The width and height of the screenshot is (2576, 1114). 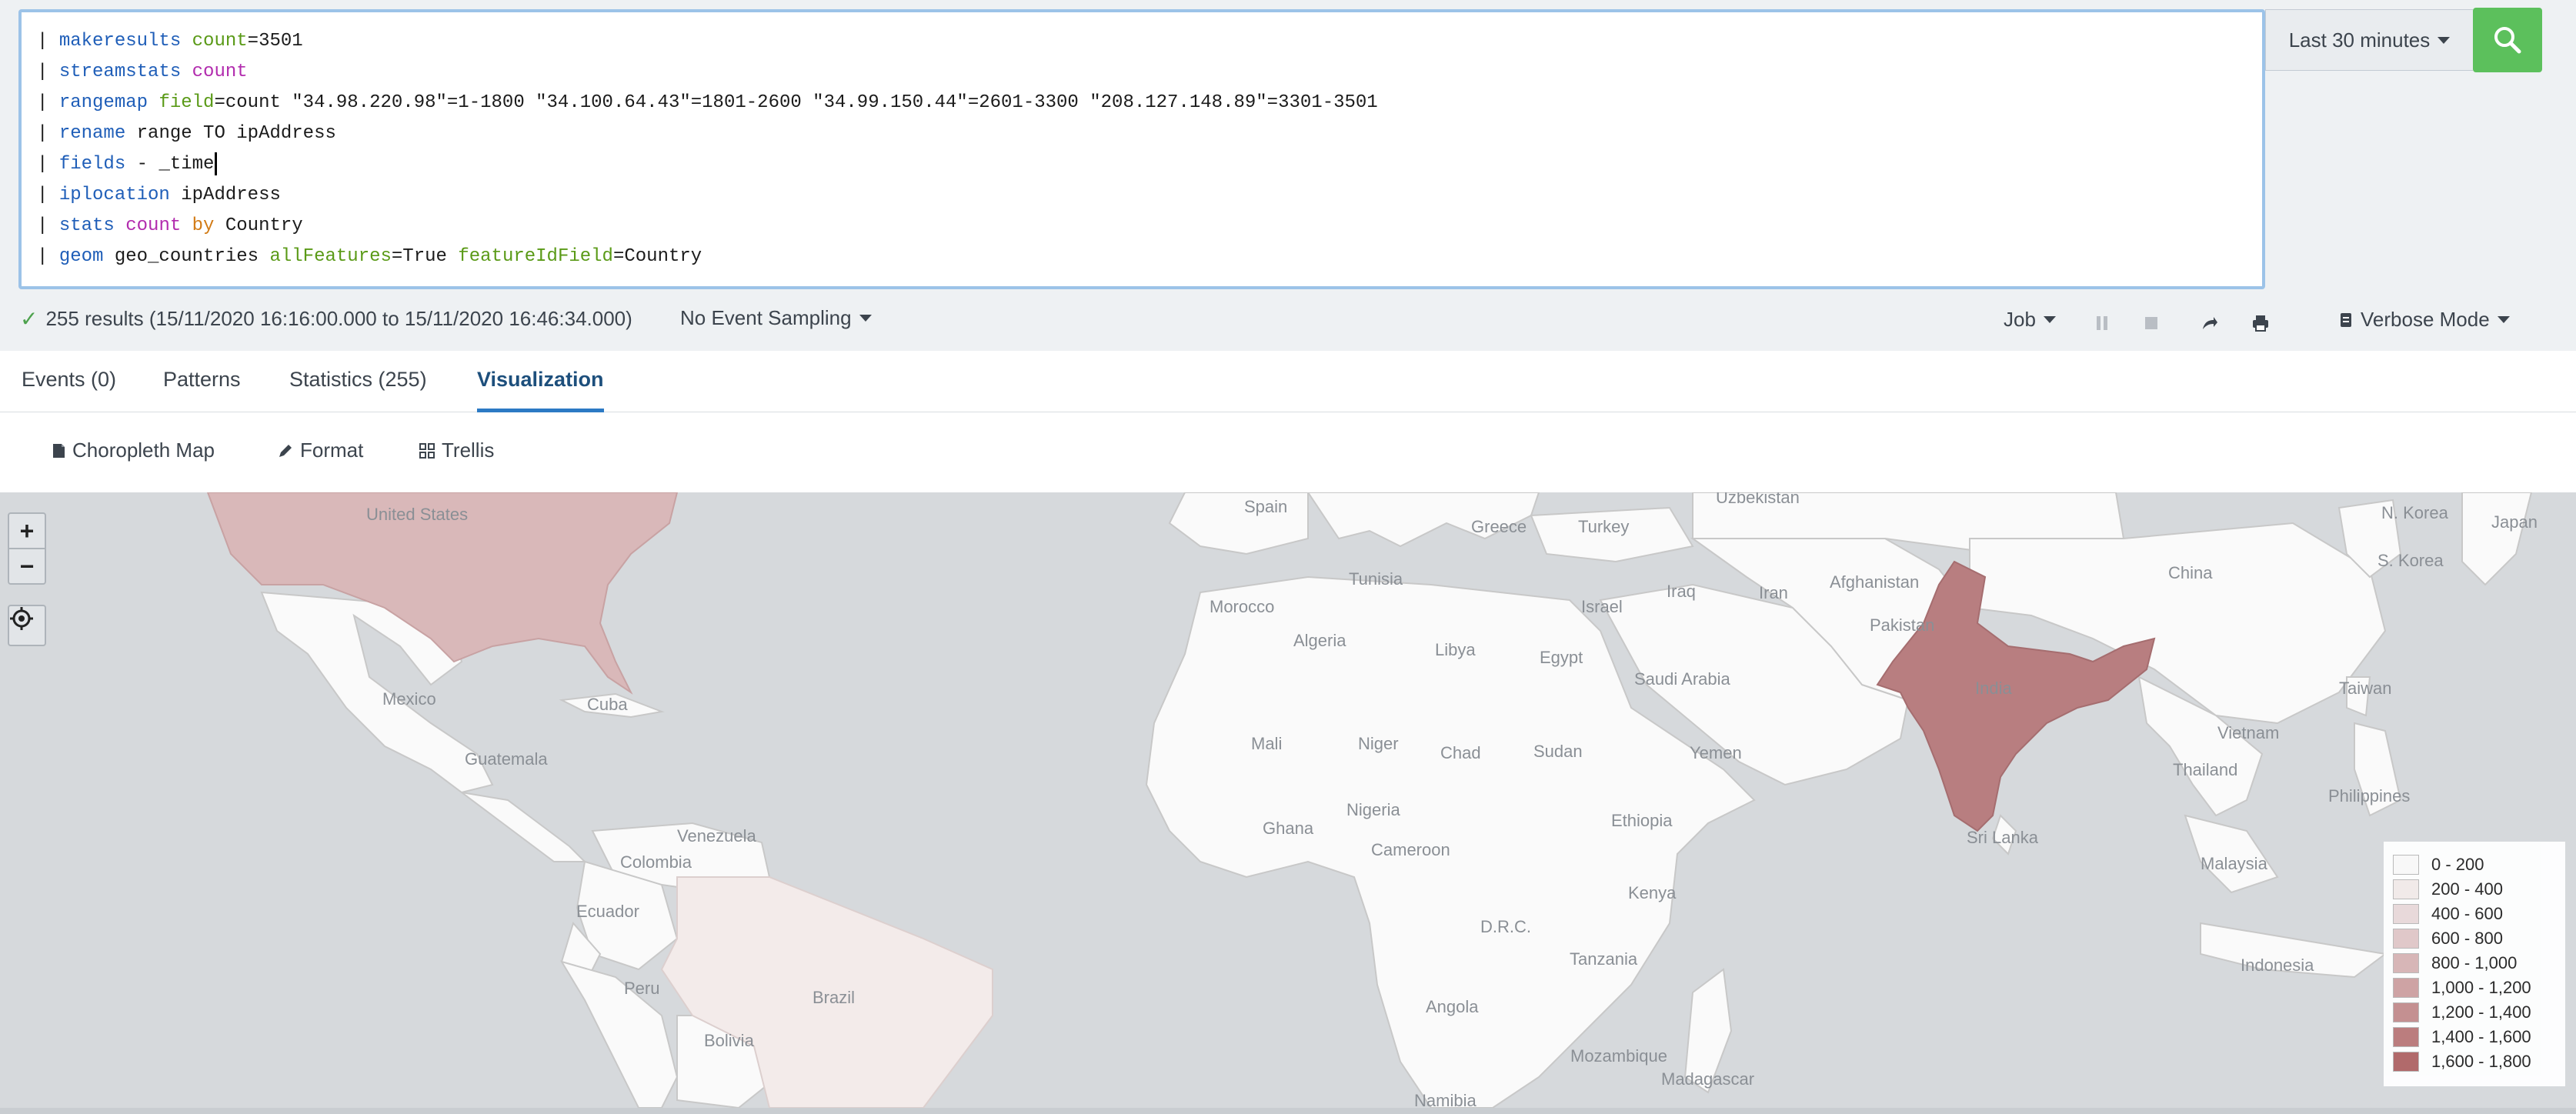 What do you see at coordinates (776, 318) in the screenshot?
I see `event-sampling-dropdown: No Event Sampling` at bounding box center [776, 318].